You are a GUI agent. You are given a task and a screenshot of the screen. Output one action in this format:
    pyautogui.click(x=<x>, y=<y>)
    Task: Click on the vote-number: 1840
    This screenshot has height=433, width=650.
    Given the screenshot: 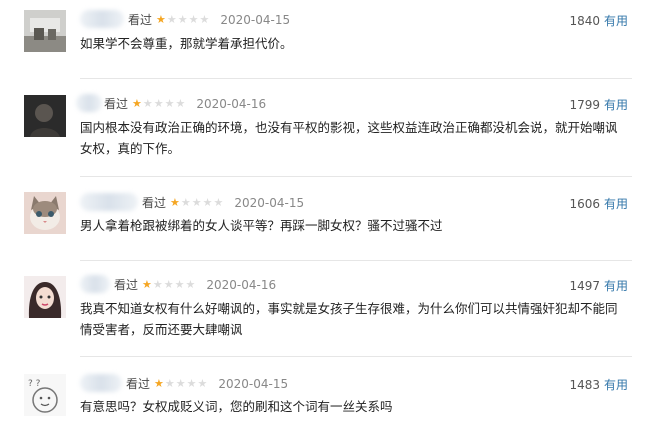 What is the action you would take?
    pyautogui.click(x=584, y=21)
    